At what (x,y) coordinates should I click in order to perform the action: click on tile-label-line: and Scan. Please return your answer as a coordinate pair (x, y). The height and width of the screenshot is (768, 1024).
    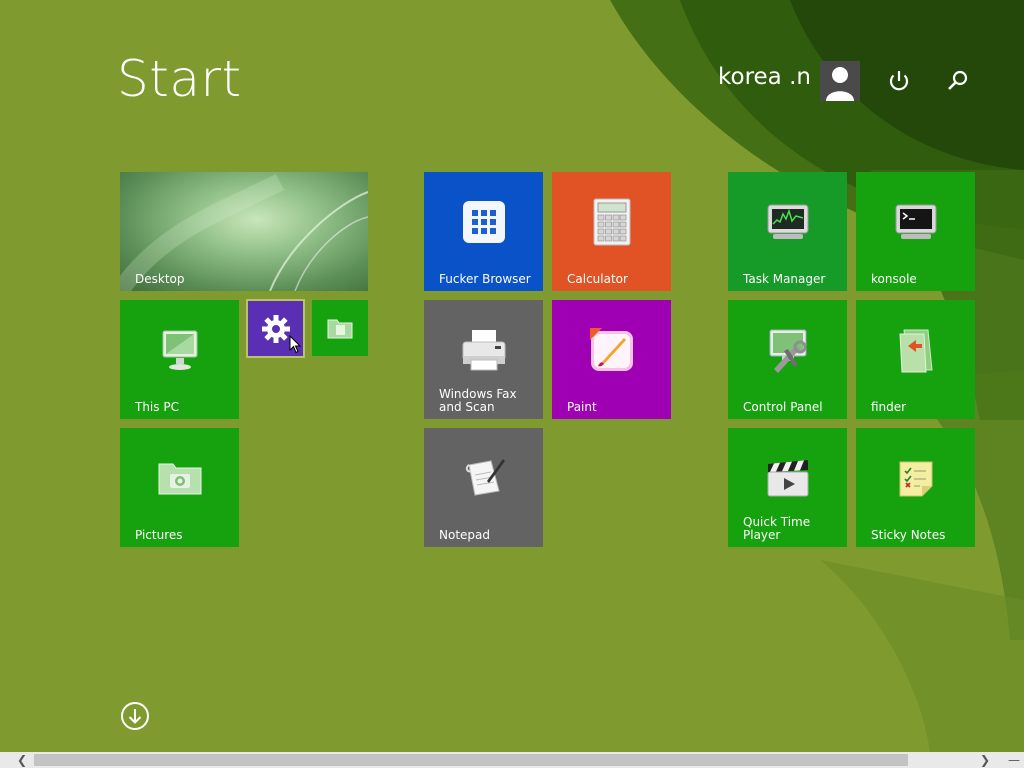
    Looking at the image, I should click on (467, 407).